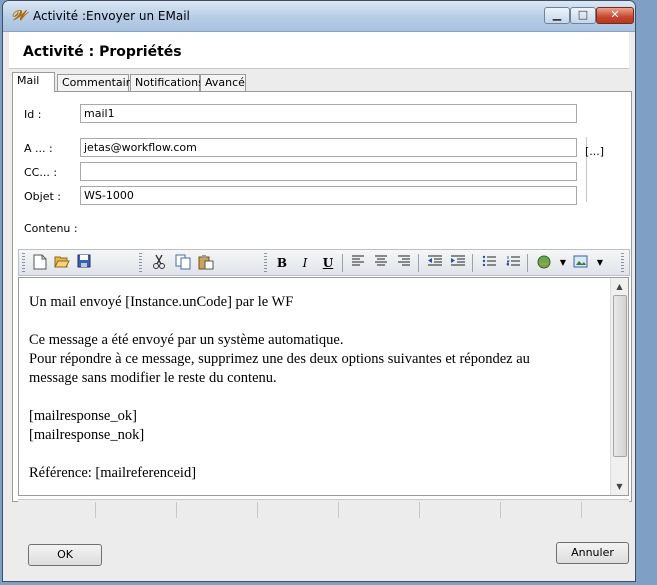 Image resolution: width=657 pixels, height=585 pixels. I want to click on bold-button: B, so click(282, 263).